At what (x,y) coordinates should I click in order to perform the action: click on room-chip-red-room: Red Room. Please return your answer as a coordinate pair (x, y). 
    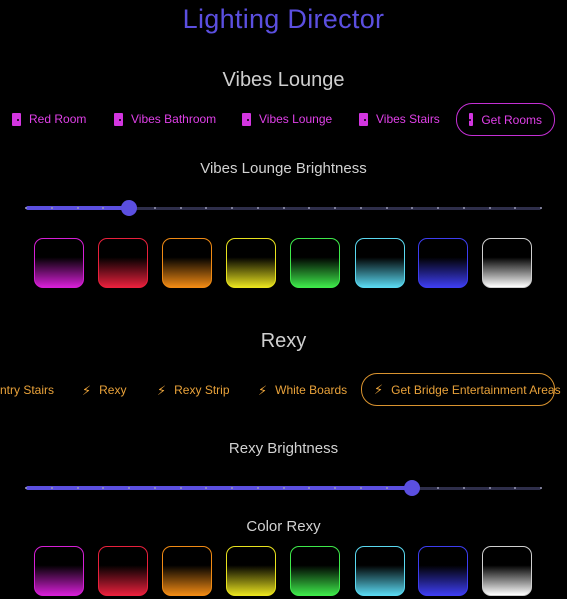
    Looking at the image, I should click on (49, 119).